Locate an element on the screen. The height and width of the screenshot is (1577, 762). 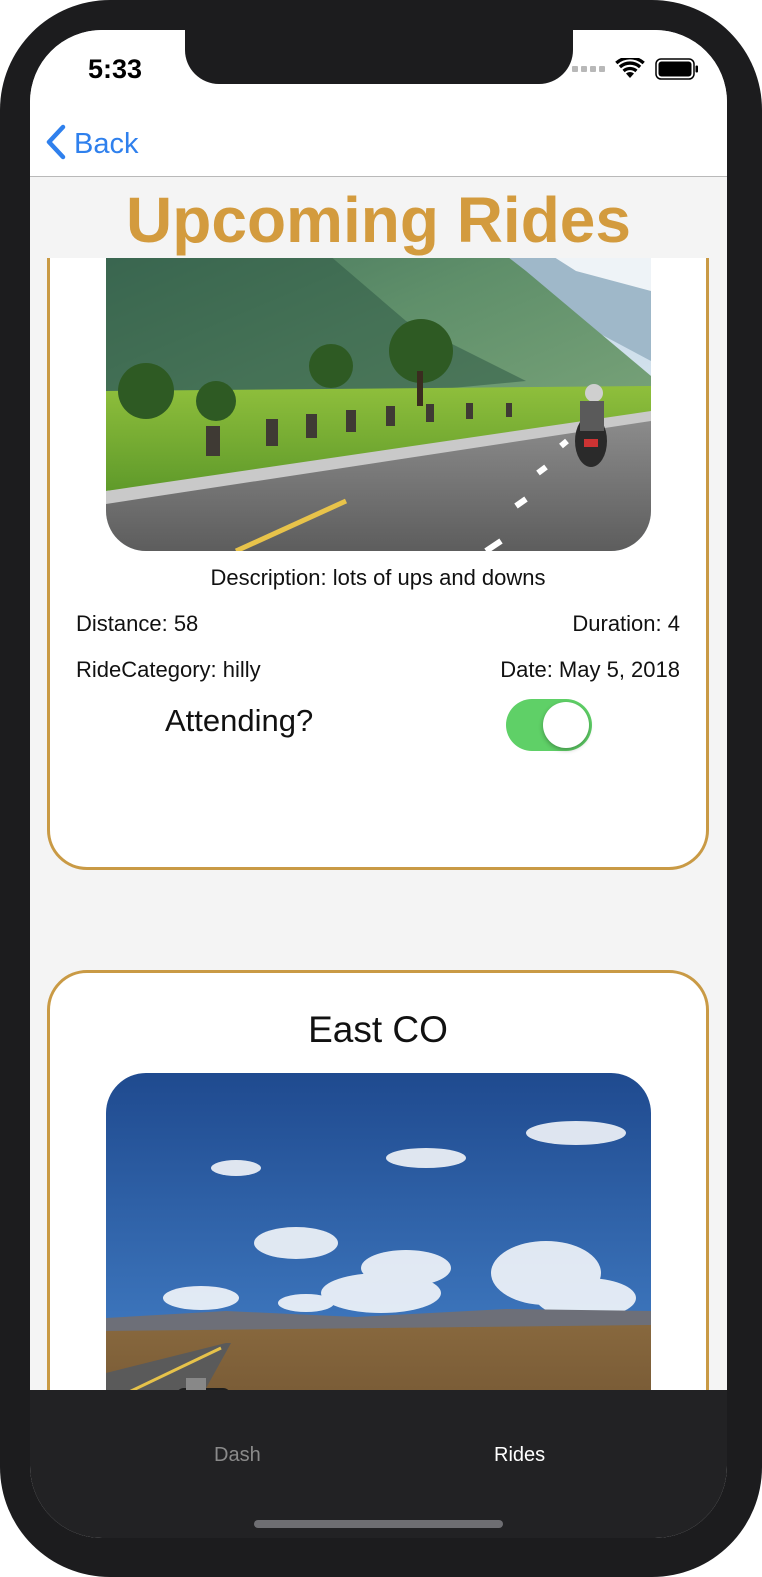
navigation-bar: Back is located at coordinates (378, 147).